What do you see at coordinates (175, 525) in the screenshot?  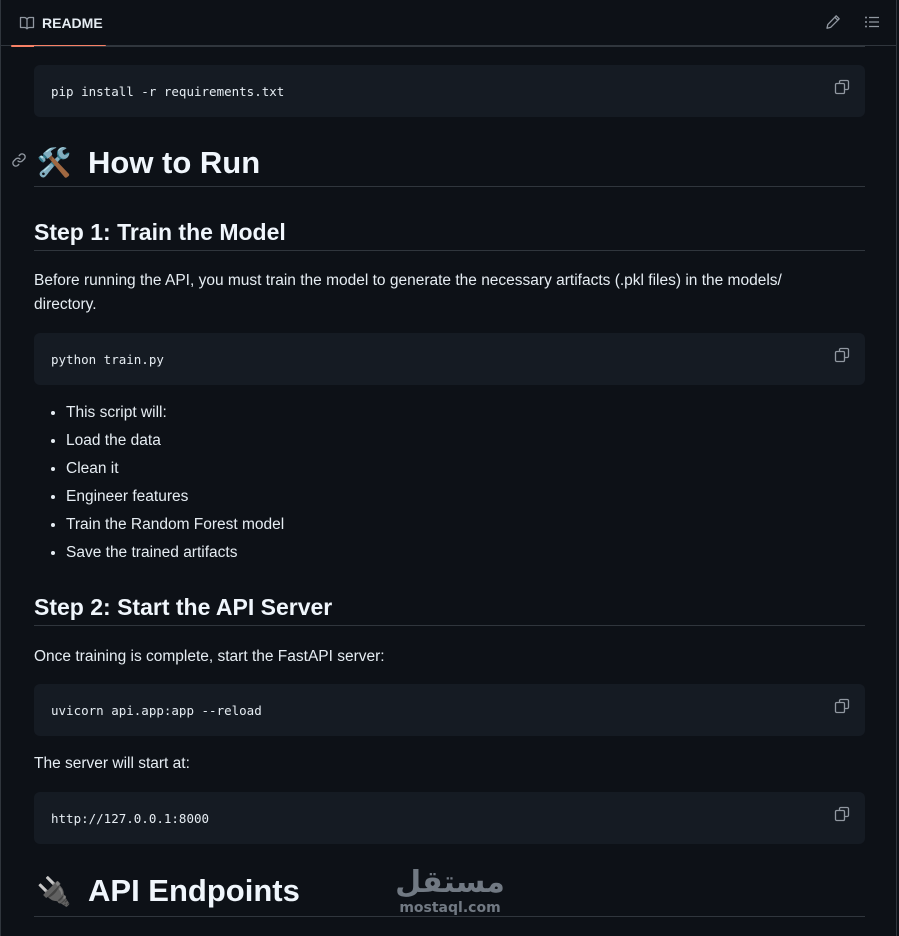 I see `list-item: Train the Random Forest model` at bounding box center [175, 525].